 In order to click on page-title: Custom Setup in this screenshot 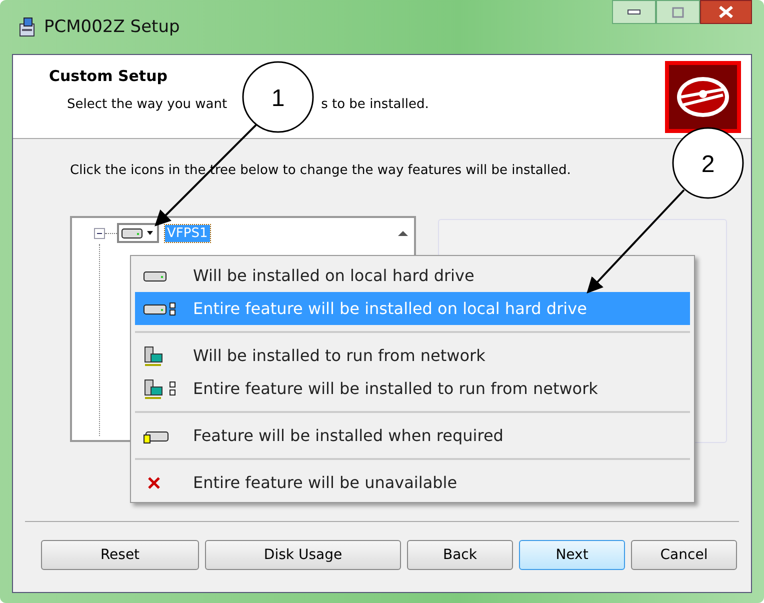, I will do `click(109, 76)`.